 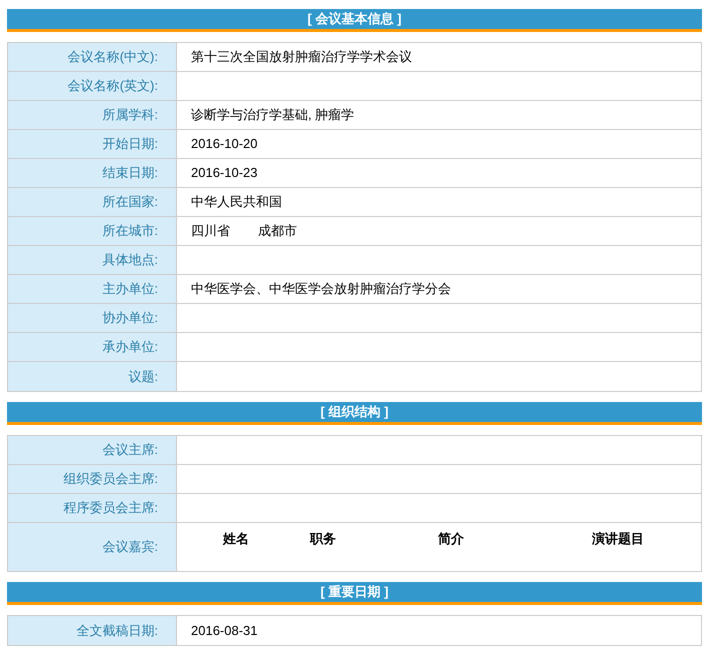 I want to click on label-cell: 开始日期:, so click(x=92, y=144).